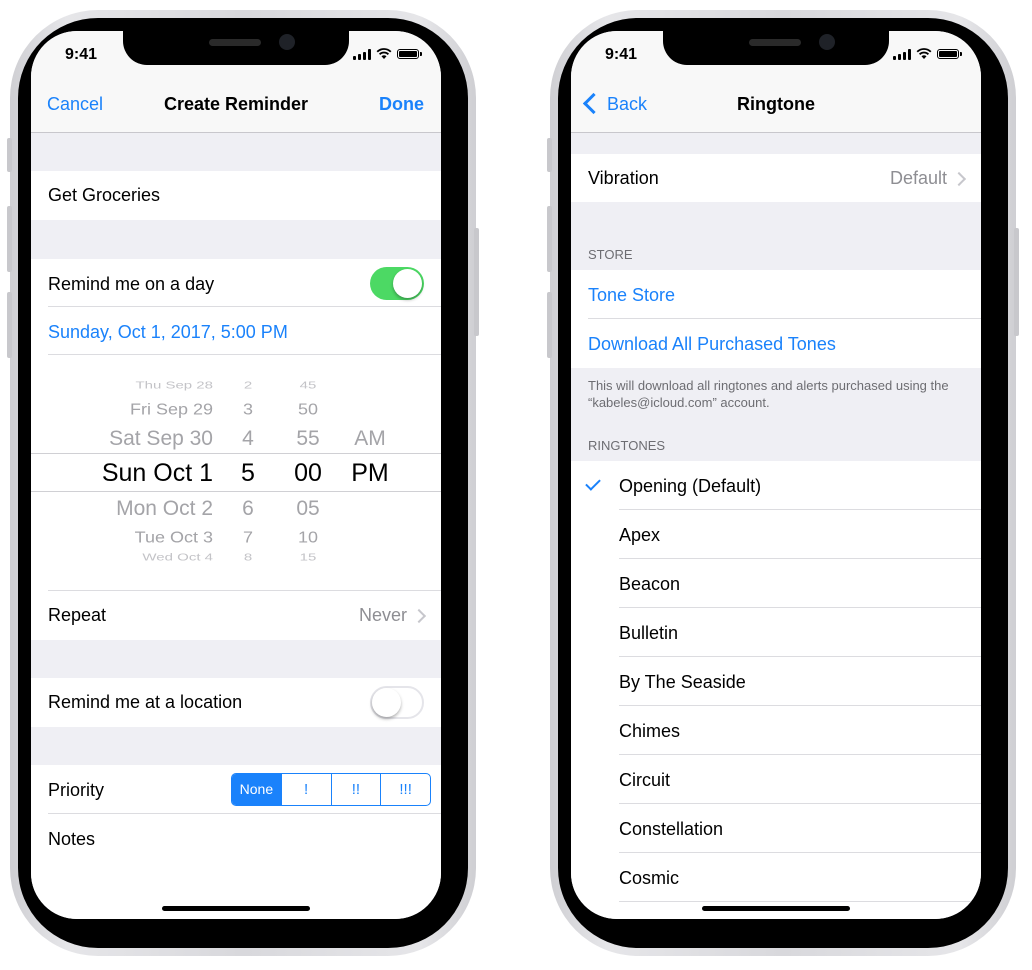 The image size is (1032, 970). Describe the element at coordinates (382, 615) in the screenshot. I see `repeat-value: Never` at that location.